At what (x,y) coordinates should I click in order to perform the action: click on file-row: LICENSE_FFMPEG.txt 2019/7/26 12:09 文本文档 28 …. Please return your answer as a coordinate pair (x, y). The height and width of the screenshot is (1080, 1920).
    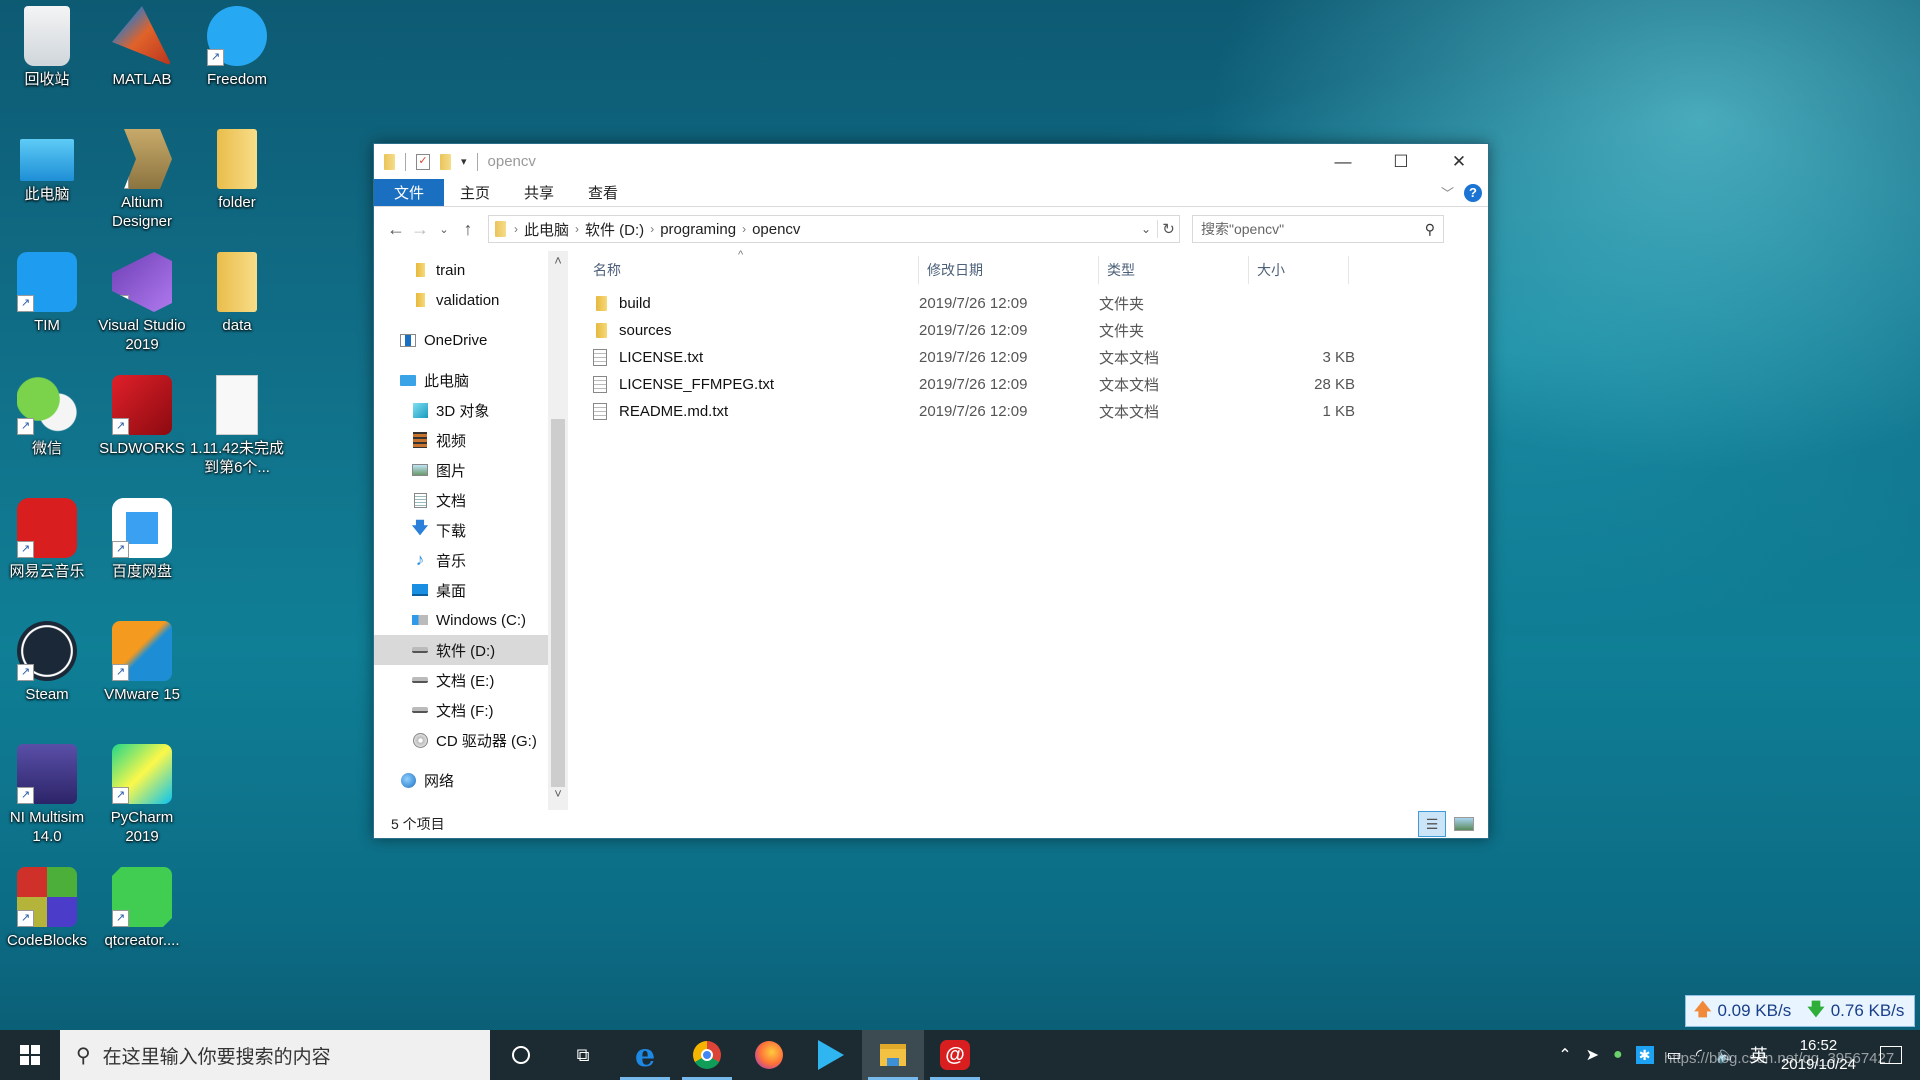
    Looking at the image, I should click on (1028, 384).